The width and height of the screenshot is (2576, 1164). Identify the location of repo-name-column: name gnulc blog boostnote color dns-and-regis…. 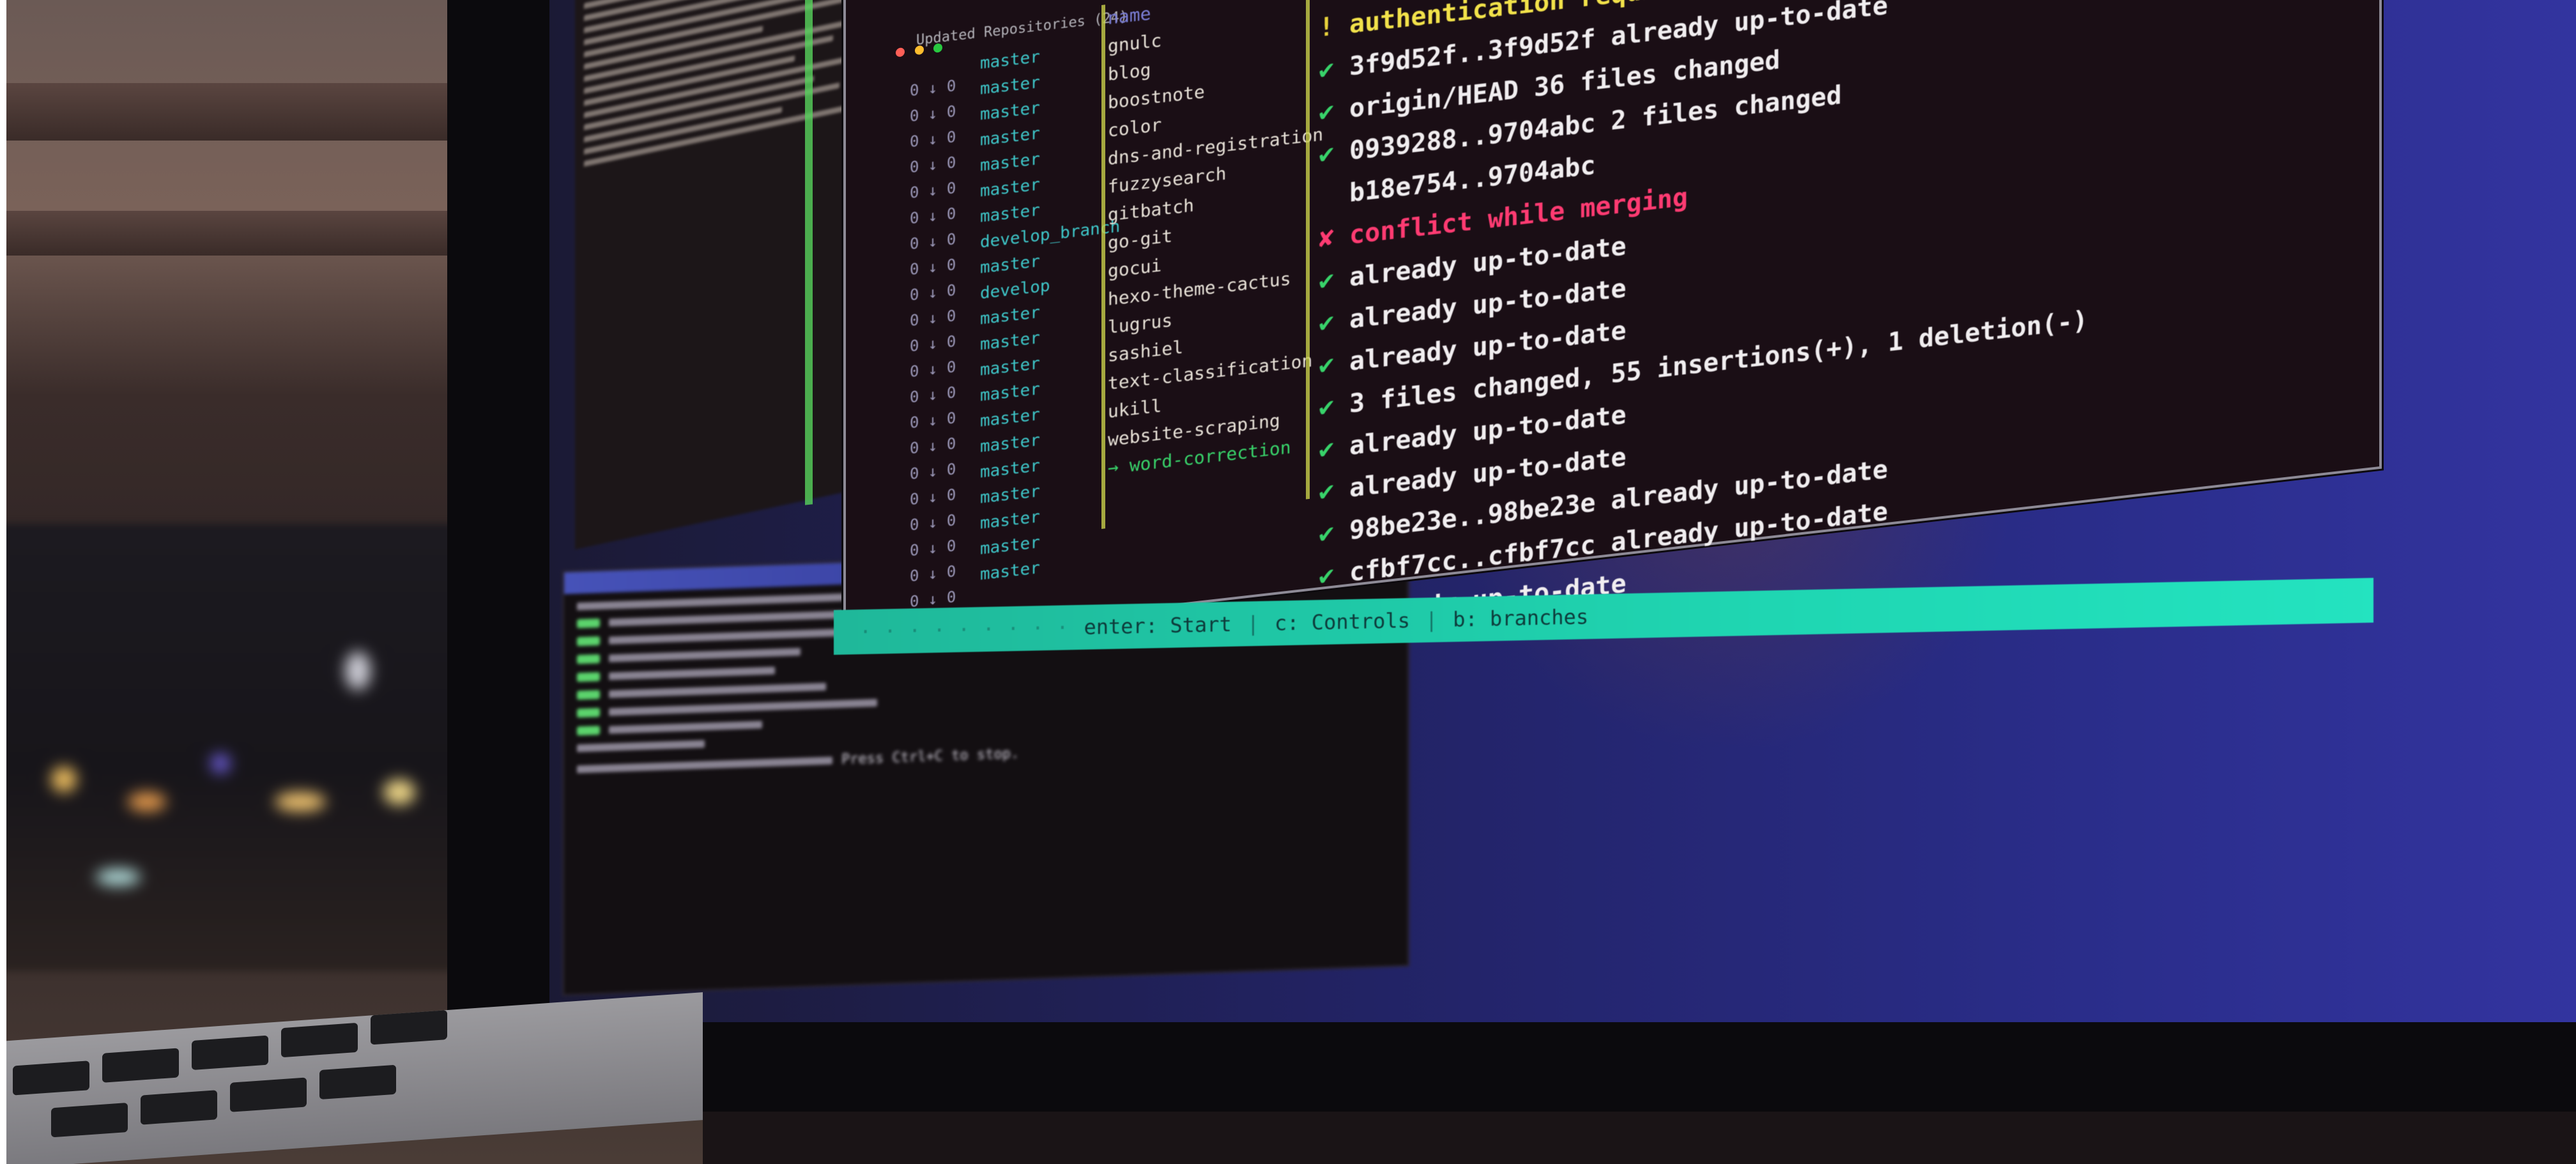
(1216, 241).